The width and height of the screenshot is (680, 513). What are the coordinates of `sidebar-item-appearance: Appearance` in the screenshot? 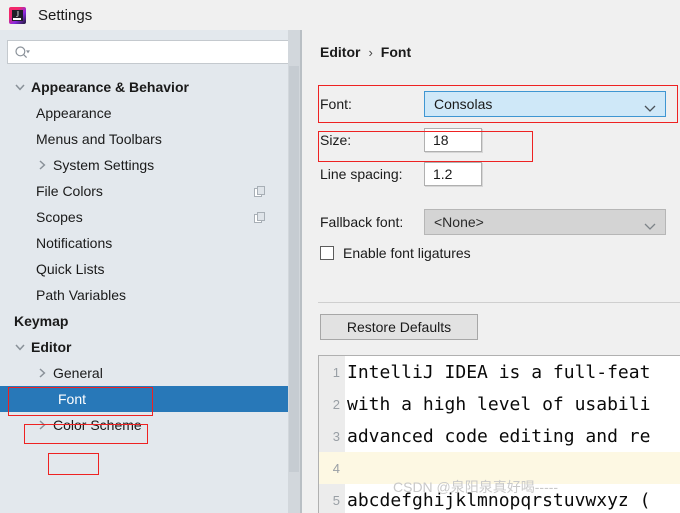 It's located at (144, 113).